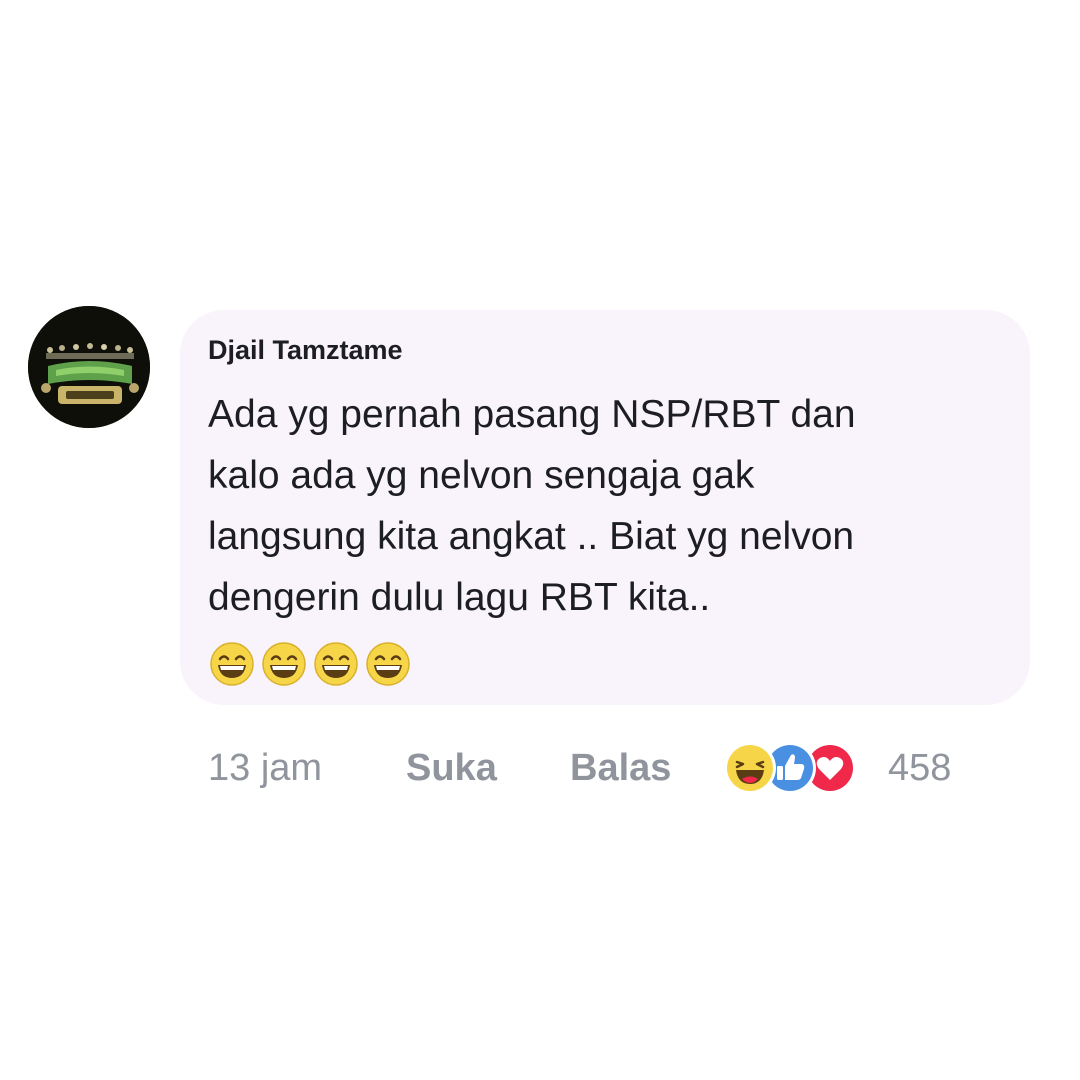 The height and width of the screenshot is (1080, 1080). Describe the element at coordinates (459, 597) in the screenshot. I see `comment-text-line: dengerin dulu lagu RBT kita..` at that location.